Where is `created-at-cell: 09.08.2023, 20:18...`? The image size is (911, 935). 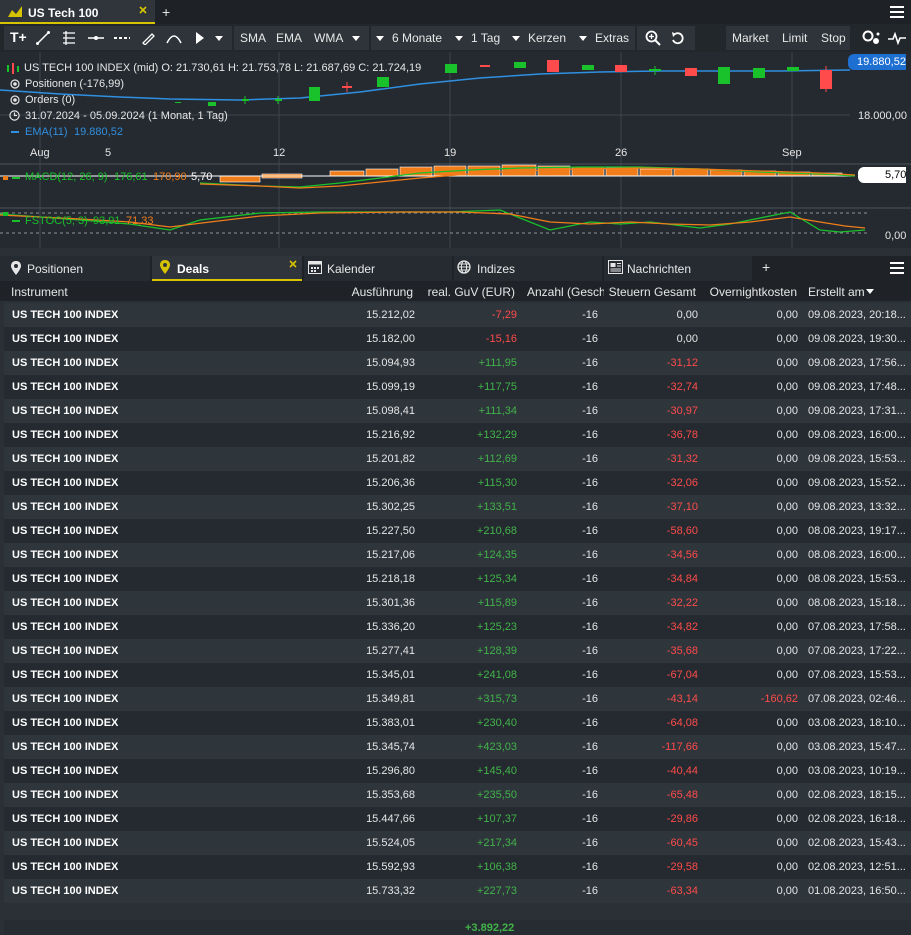
created-at-cell: 09.08.2023, 20:18... is located at coordinates (857, 315).